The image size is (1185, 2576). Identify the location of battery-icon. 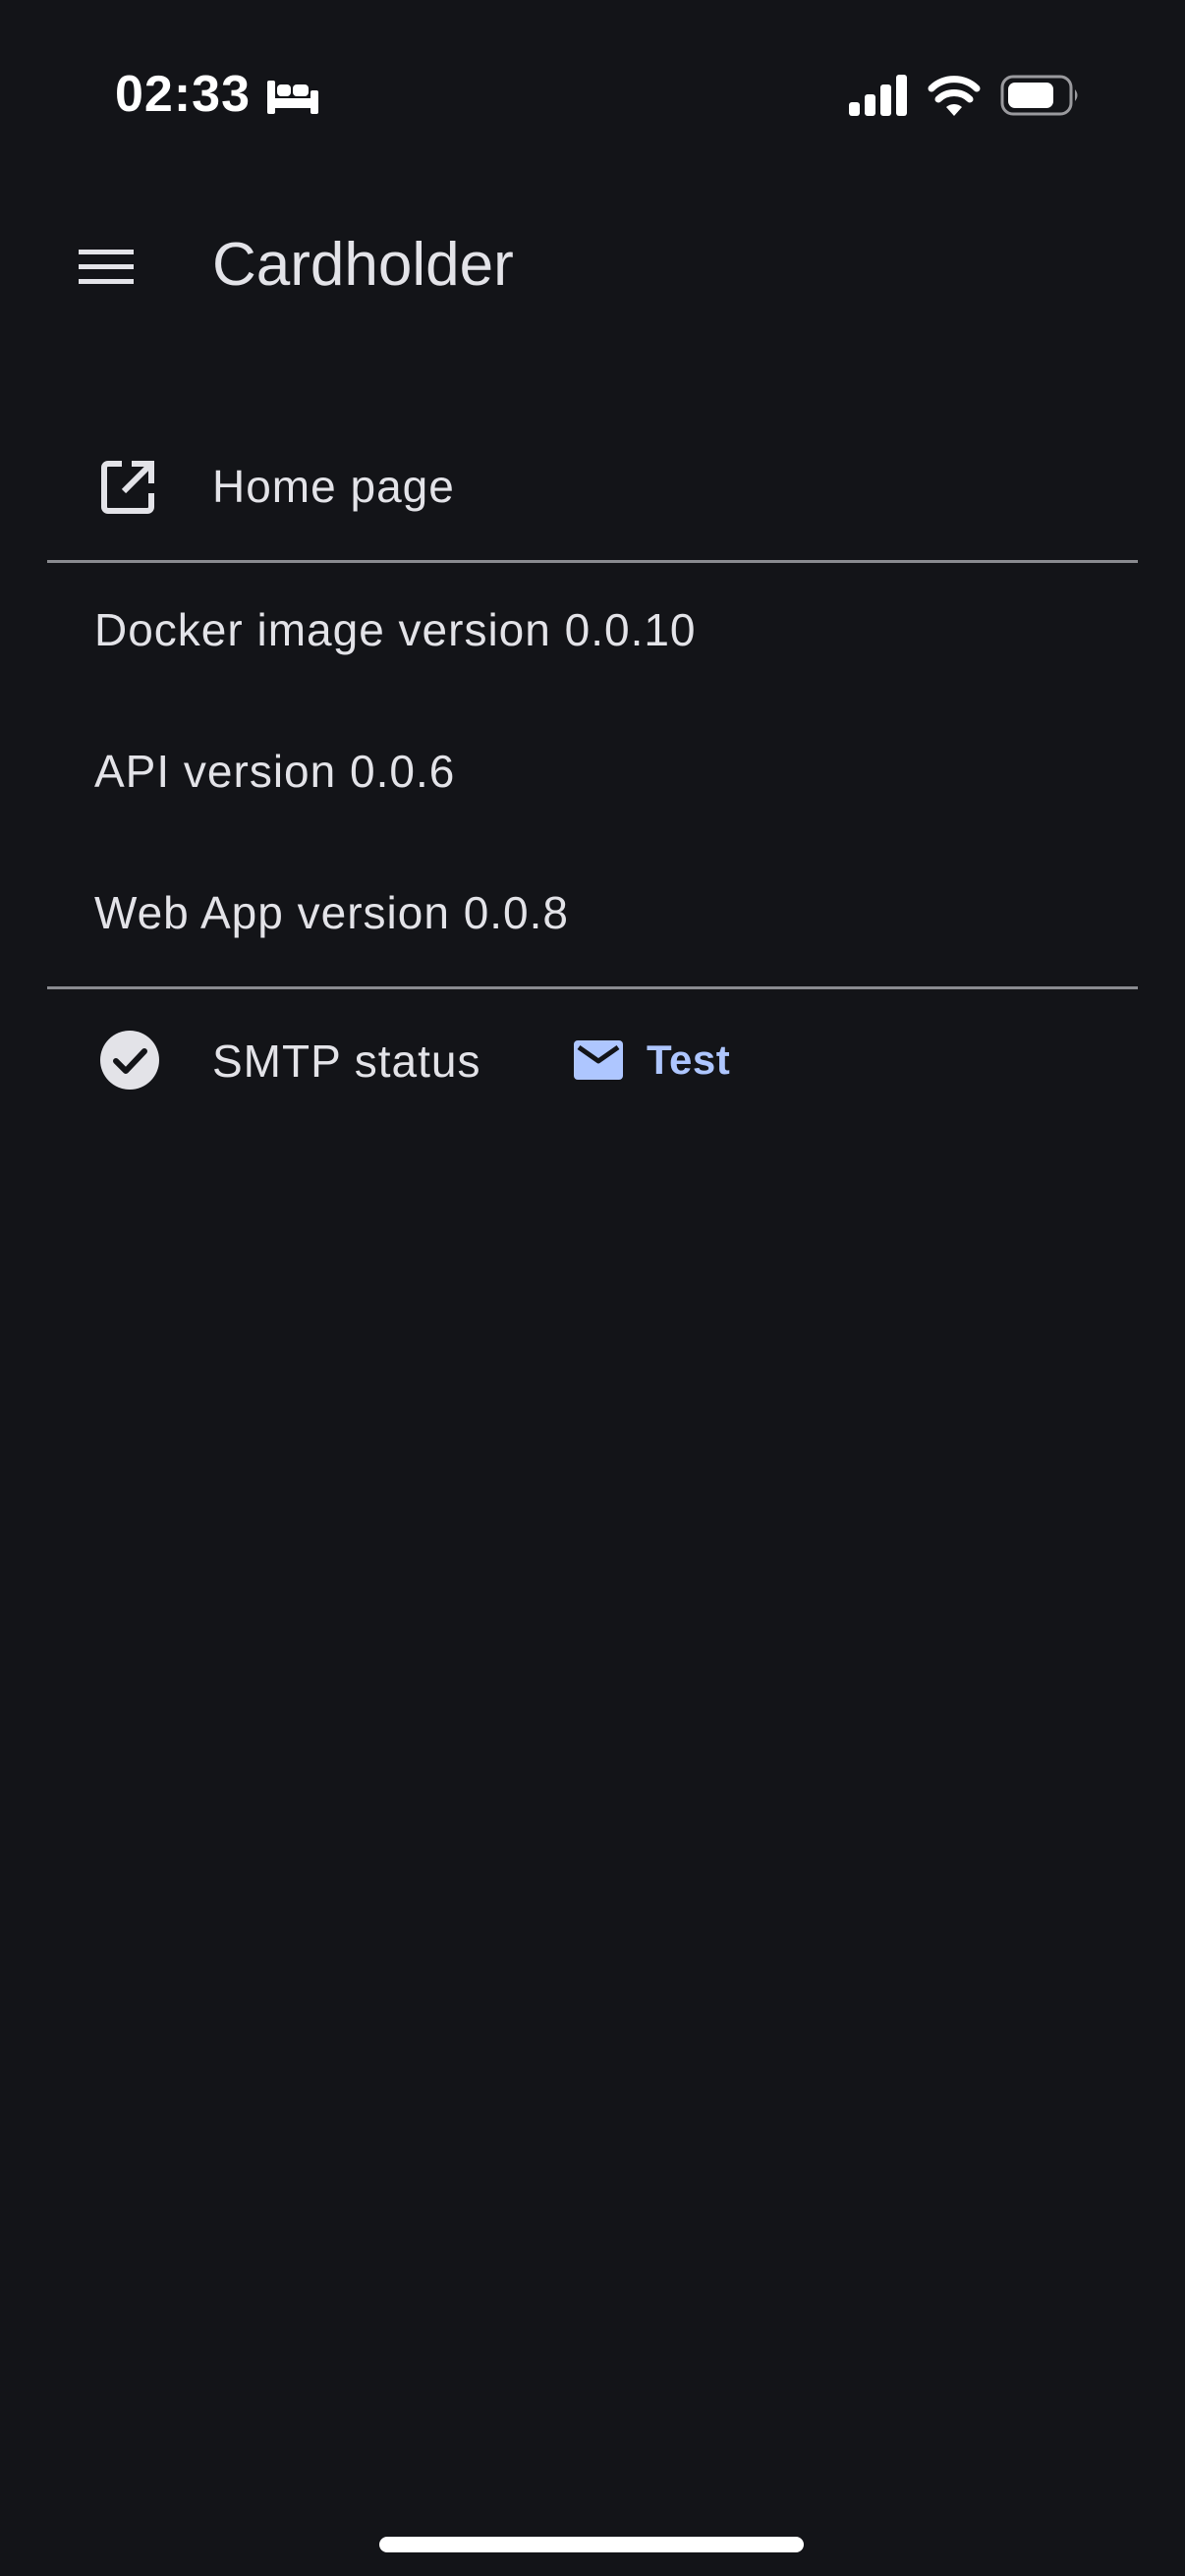
(1039, 95).